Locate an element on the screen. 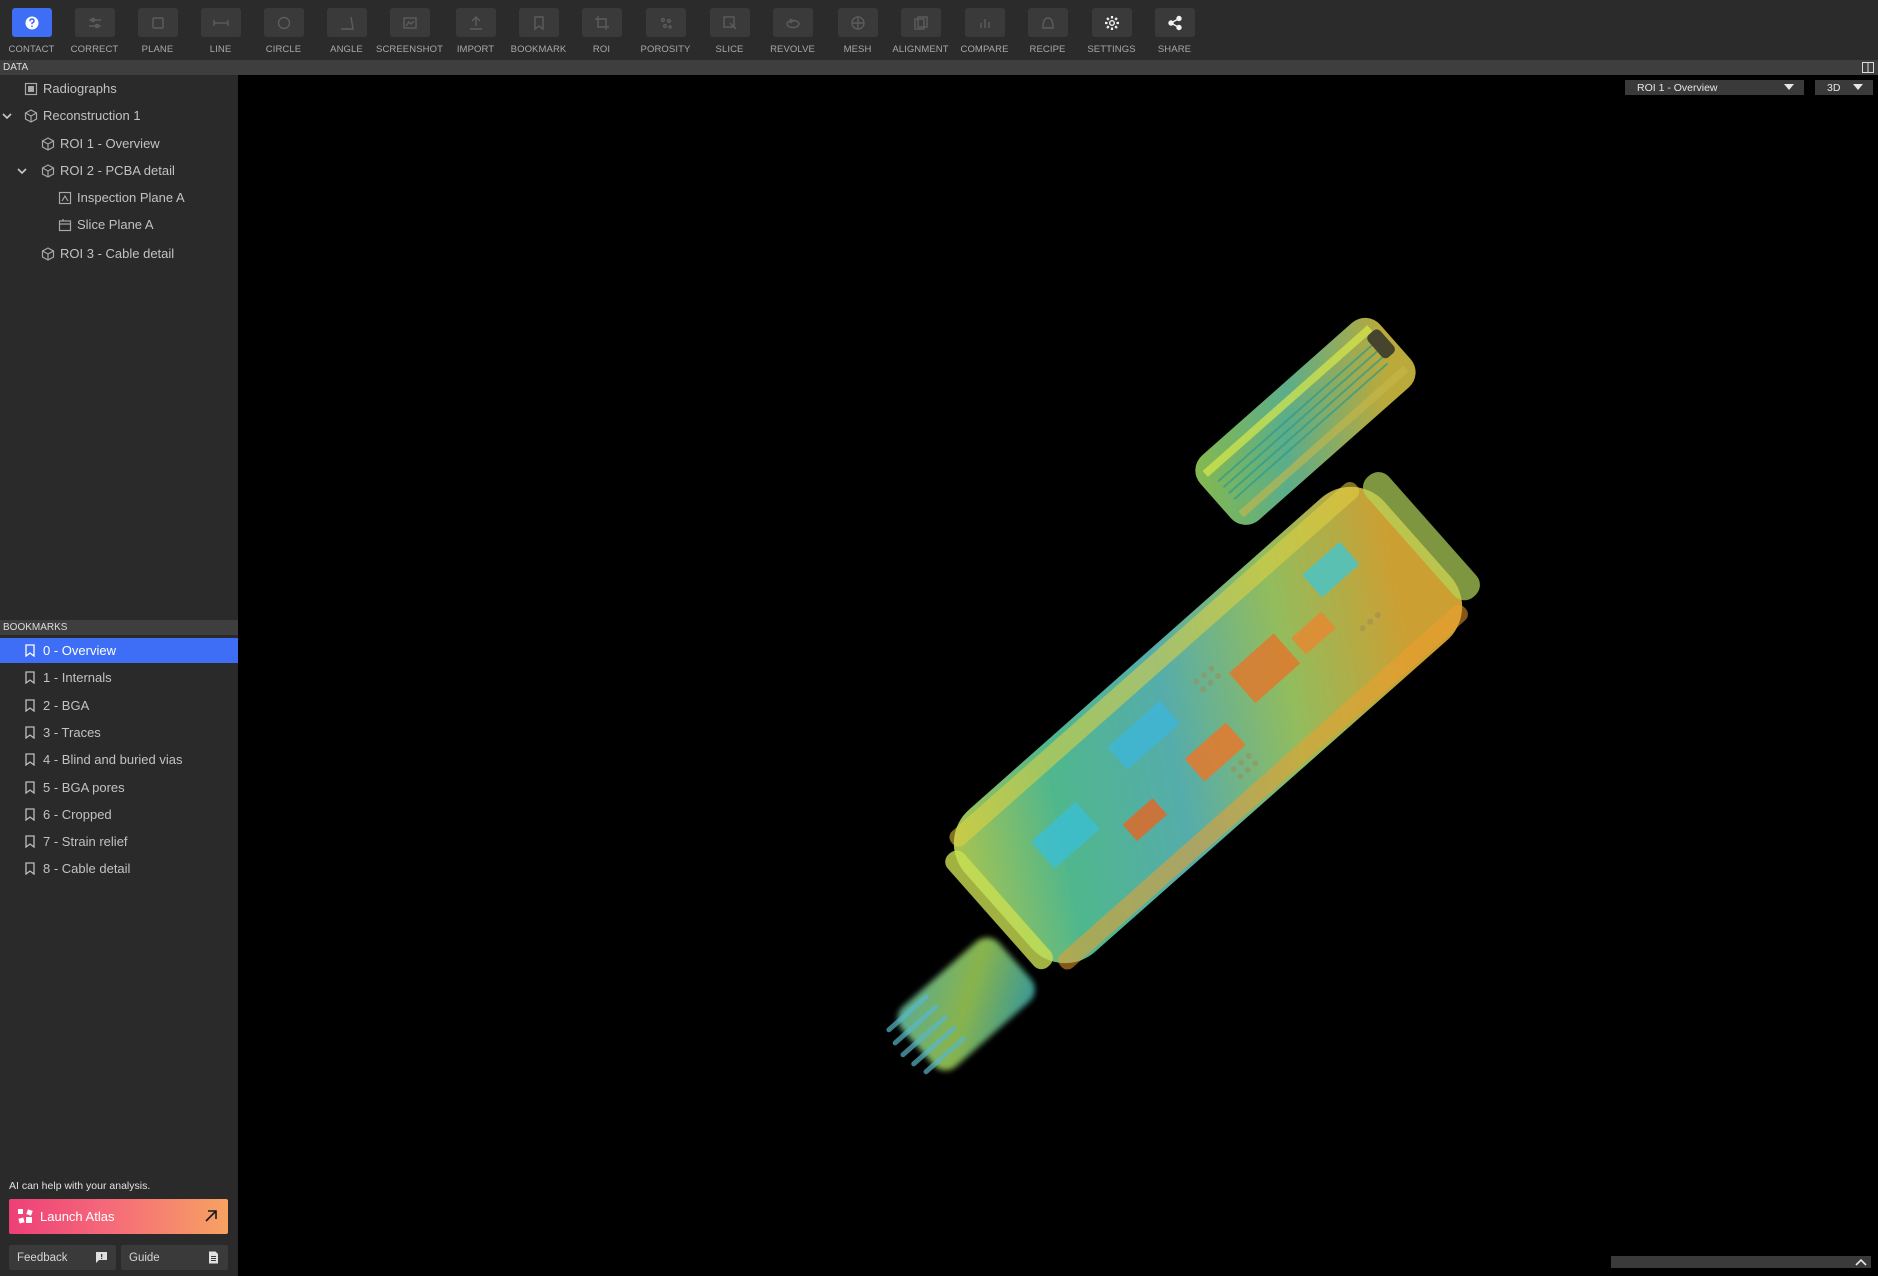 This screenshot has height=1276, width=1878. tool-screenshot: SCREENSHOT is located at coordinates (409, 30).